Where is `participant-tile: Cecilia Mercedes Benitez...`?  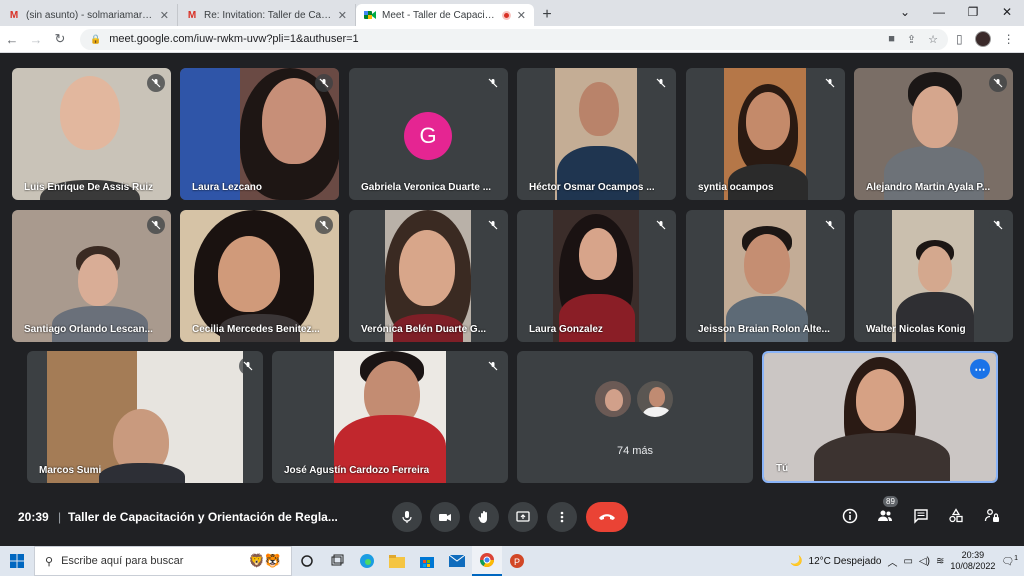 participant-tile: Cecilia Mercedes Benitez... is located at coordinates (259, 276).